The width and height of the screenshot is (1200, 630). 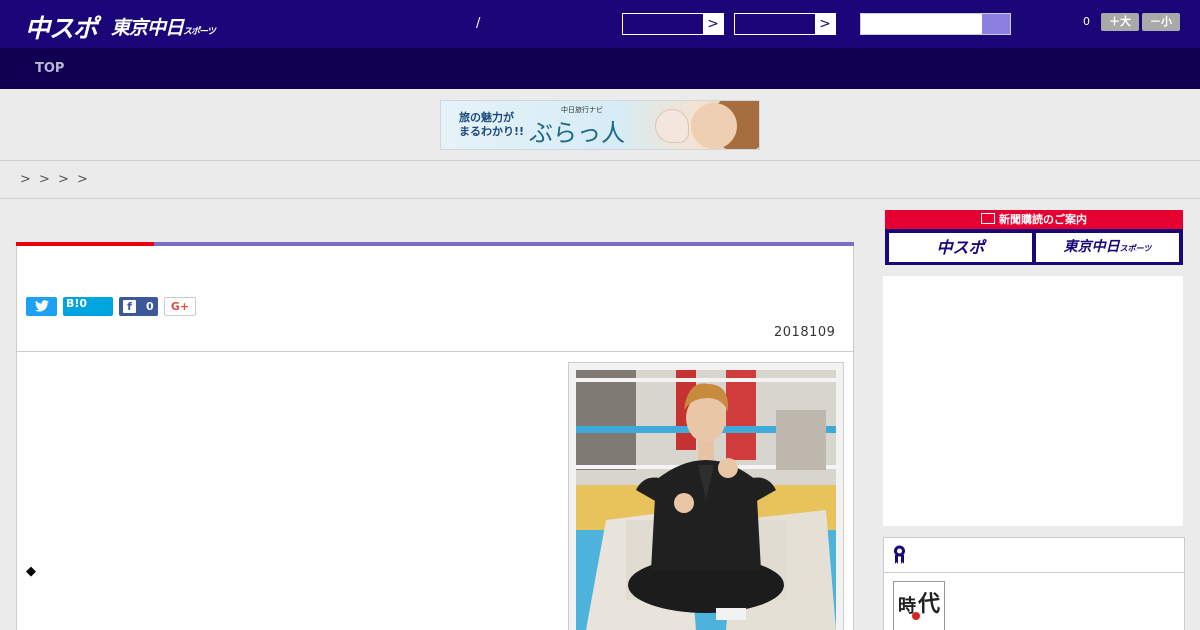 What do you see at coordinates (1161, 22) in the screenshot?
I see `font-smaller-button: －小` at bounding box center [1161, 22].